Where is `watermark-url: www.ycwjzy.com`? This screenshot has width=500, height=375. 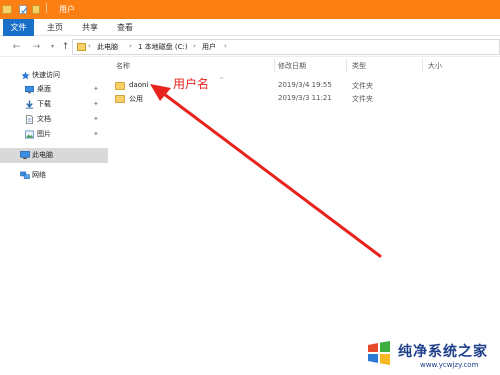 watermark-url: www.ycwjzy.com is located at coordinates (449, 365).